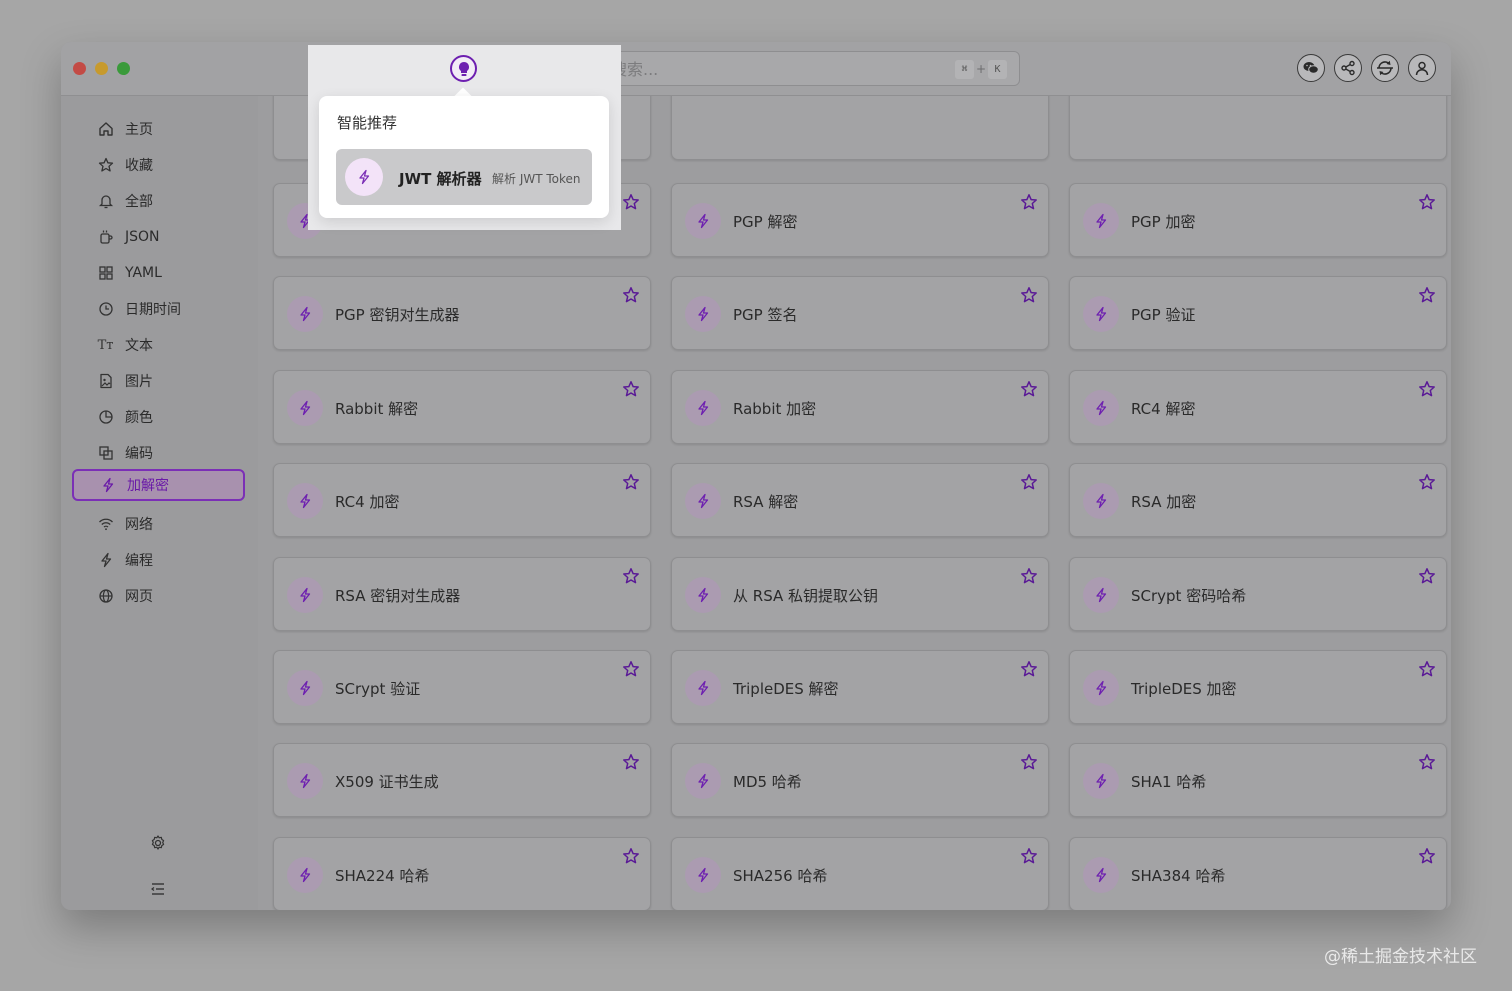 This screenshot has width=1512, height=991. I want to click on tool-card: TripleDES 加密, so click(1258, 687).